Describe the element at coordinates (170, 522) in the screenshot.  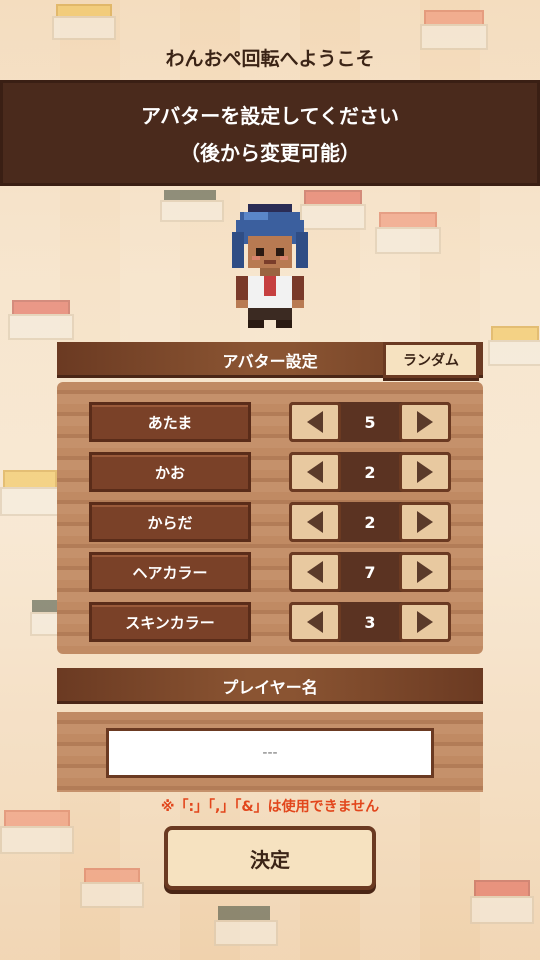
I see `row-label-body: からだ` at that location.